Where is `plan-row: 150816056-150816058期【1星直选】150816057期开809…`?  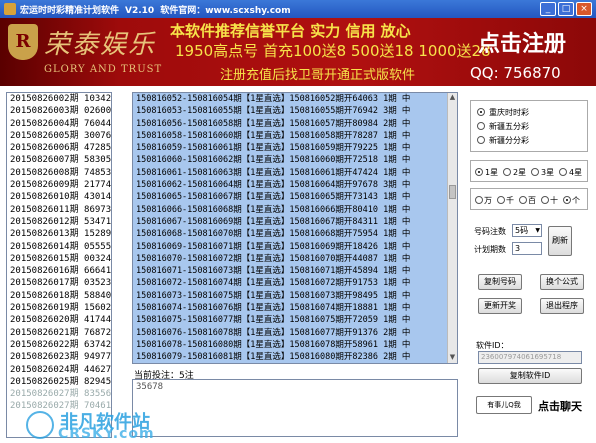
plan-row: 150816056-150816058期【1星直选】150816057期开809… is located at coordinates (295, 124).